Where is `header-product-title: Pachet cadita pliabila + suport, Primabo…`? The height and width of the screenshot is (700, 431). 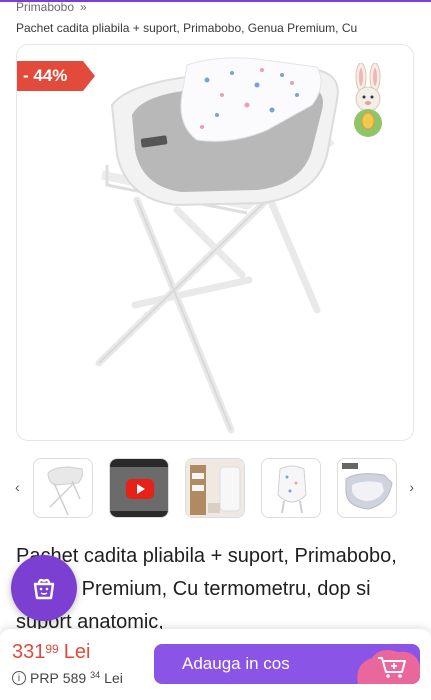 header-product-title: Pachet cadita pliabila + suport, Primabo… is located at coordinates (187, 28).